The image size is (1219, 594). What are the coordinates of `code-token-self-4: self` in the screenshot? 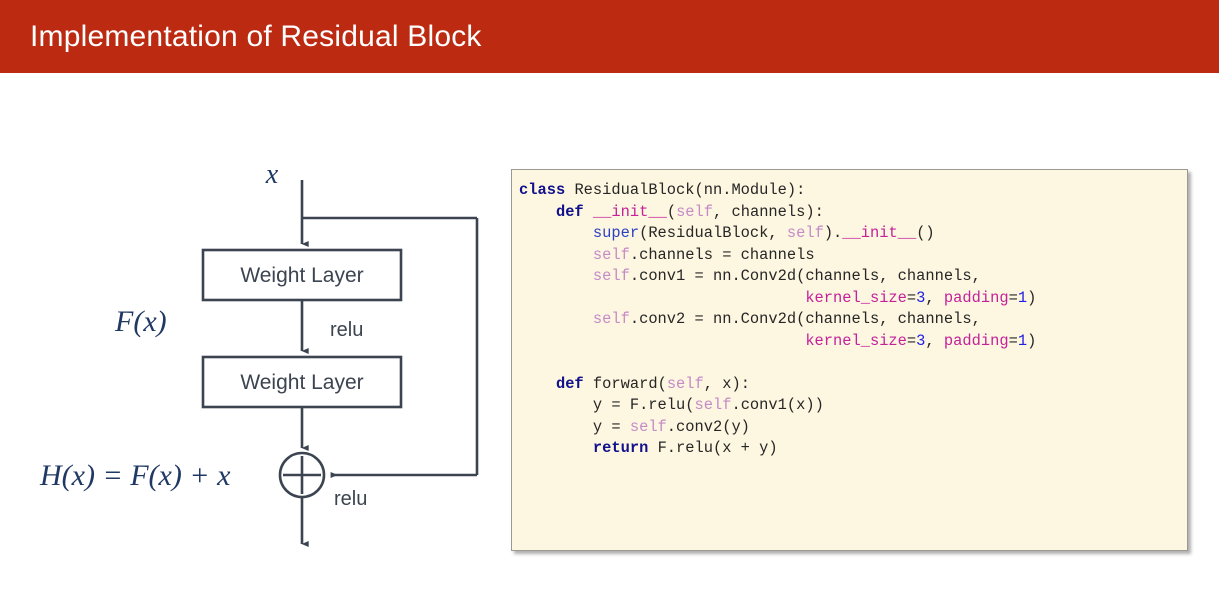 It's located at (611, 276).